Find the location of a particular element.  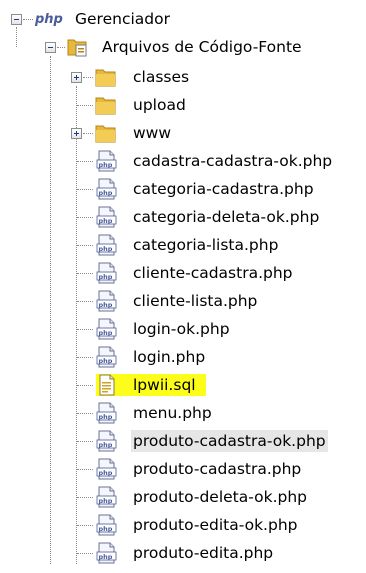

folder-label: classes is located at coordinates (161, 77).